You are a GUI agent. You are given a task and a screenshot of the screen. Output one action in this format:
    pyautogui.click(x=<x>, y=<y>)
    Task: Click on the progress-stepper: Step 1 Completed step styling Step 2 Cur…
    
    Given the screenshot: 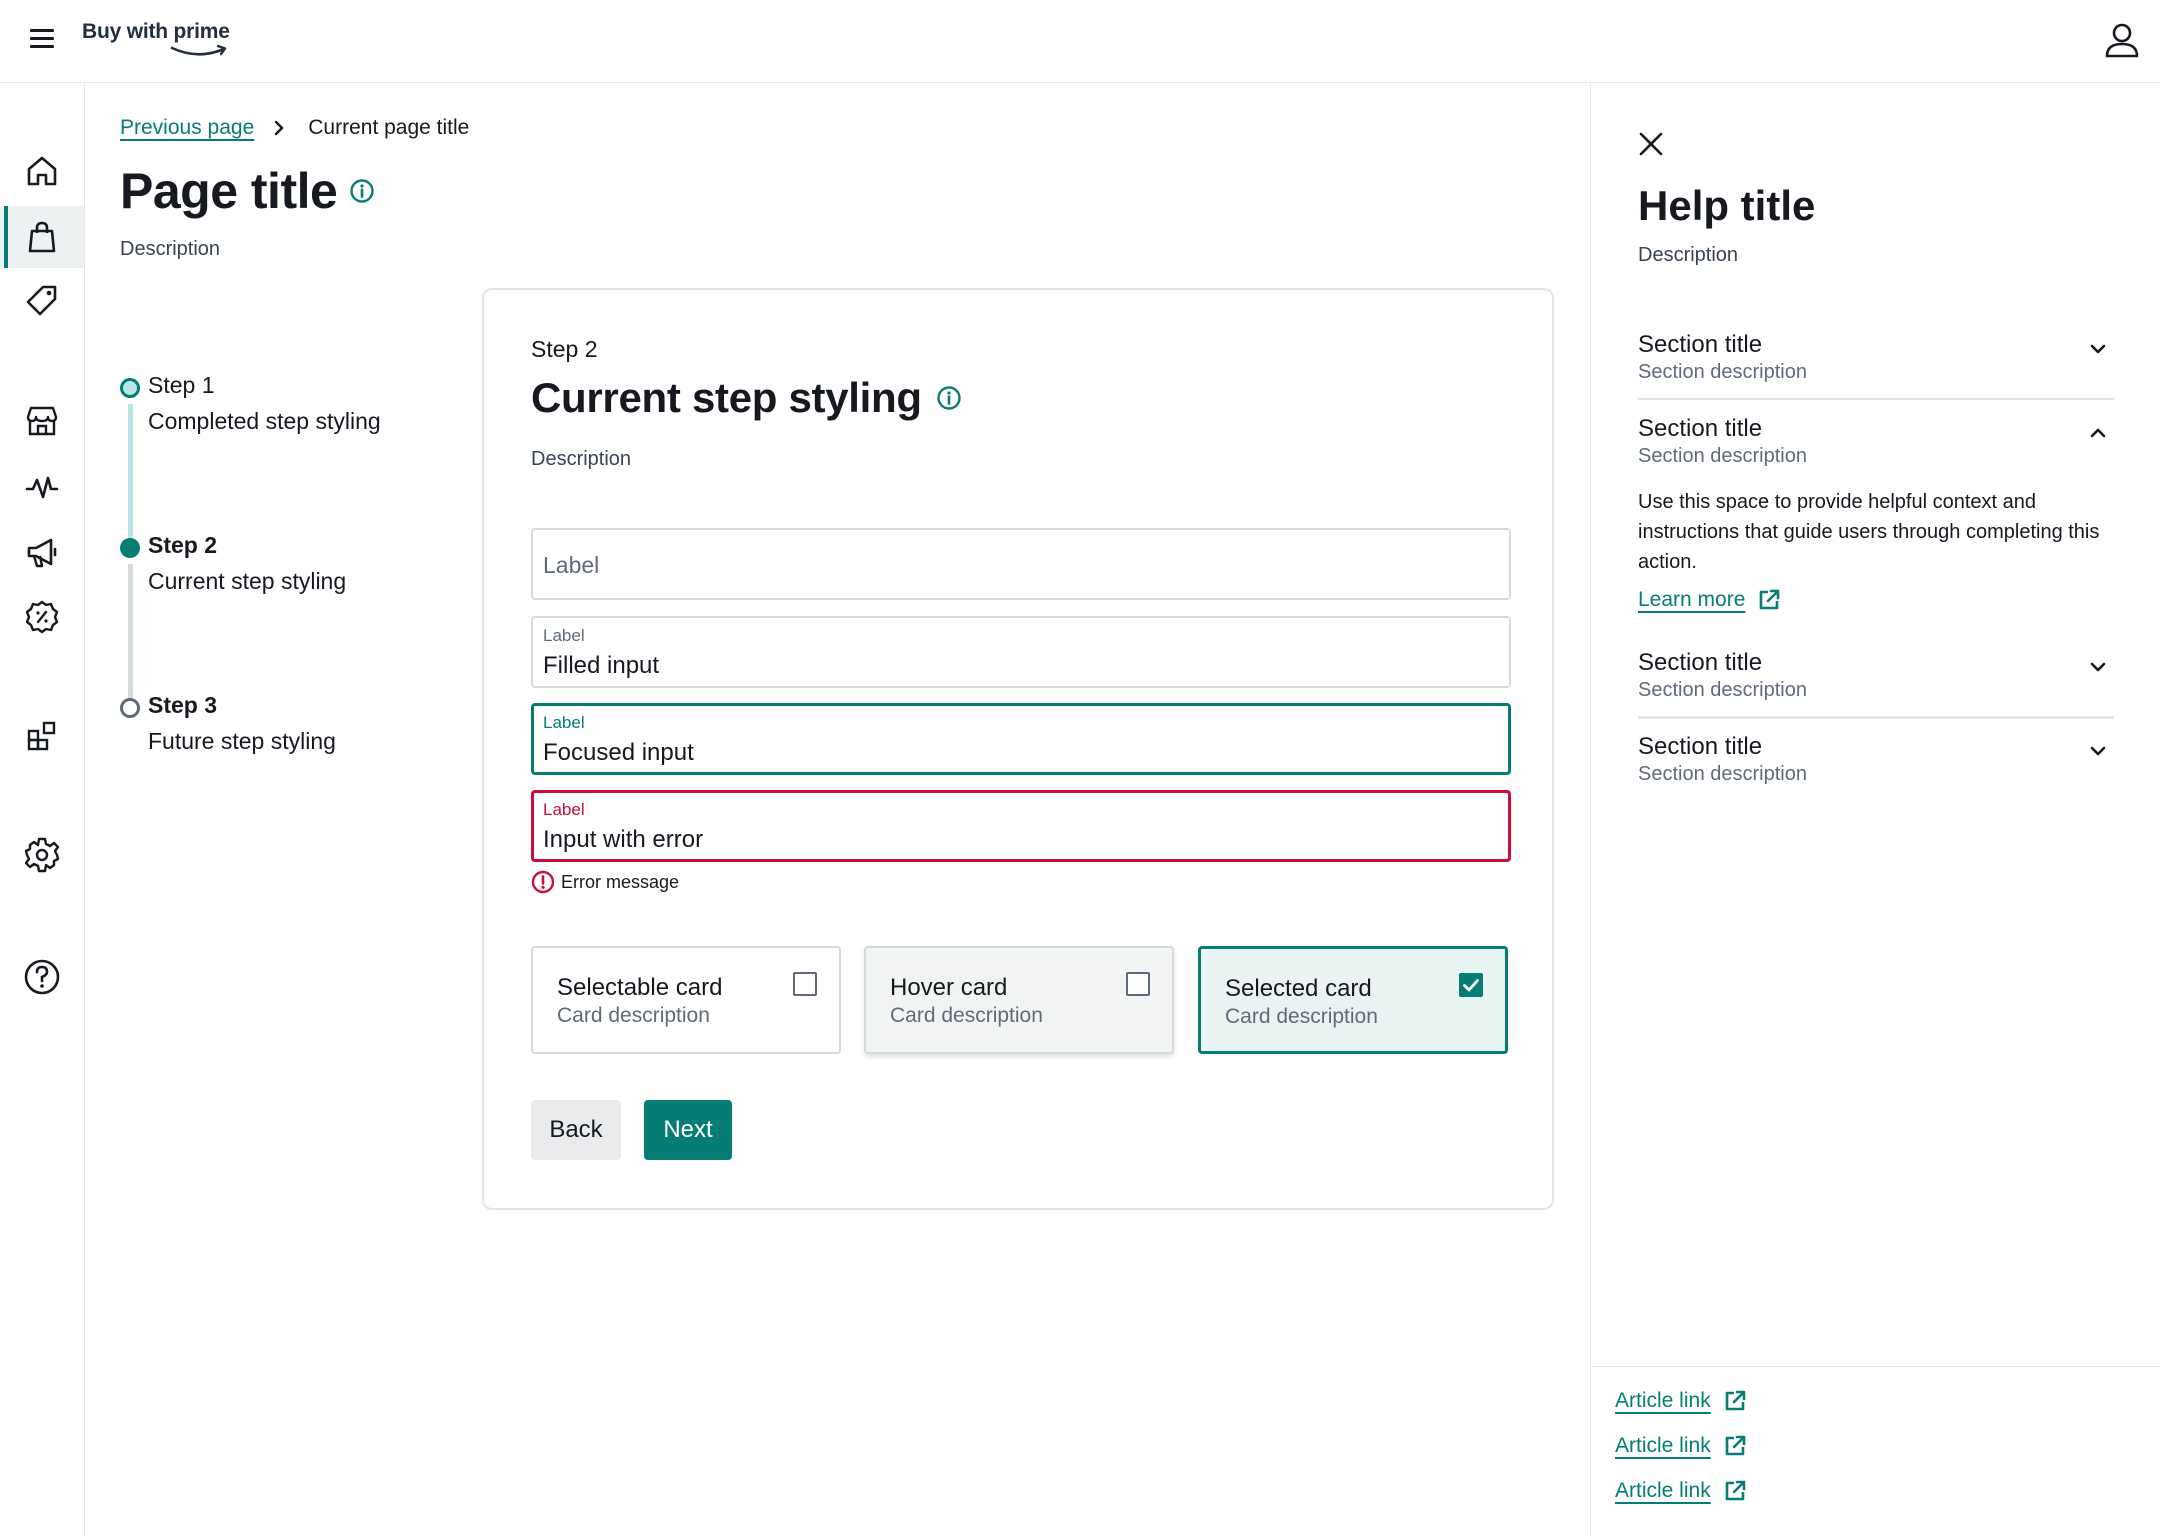 What is the action you would take?
    pyautogui.click(x=280, y=522)
    